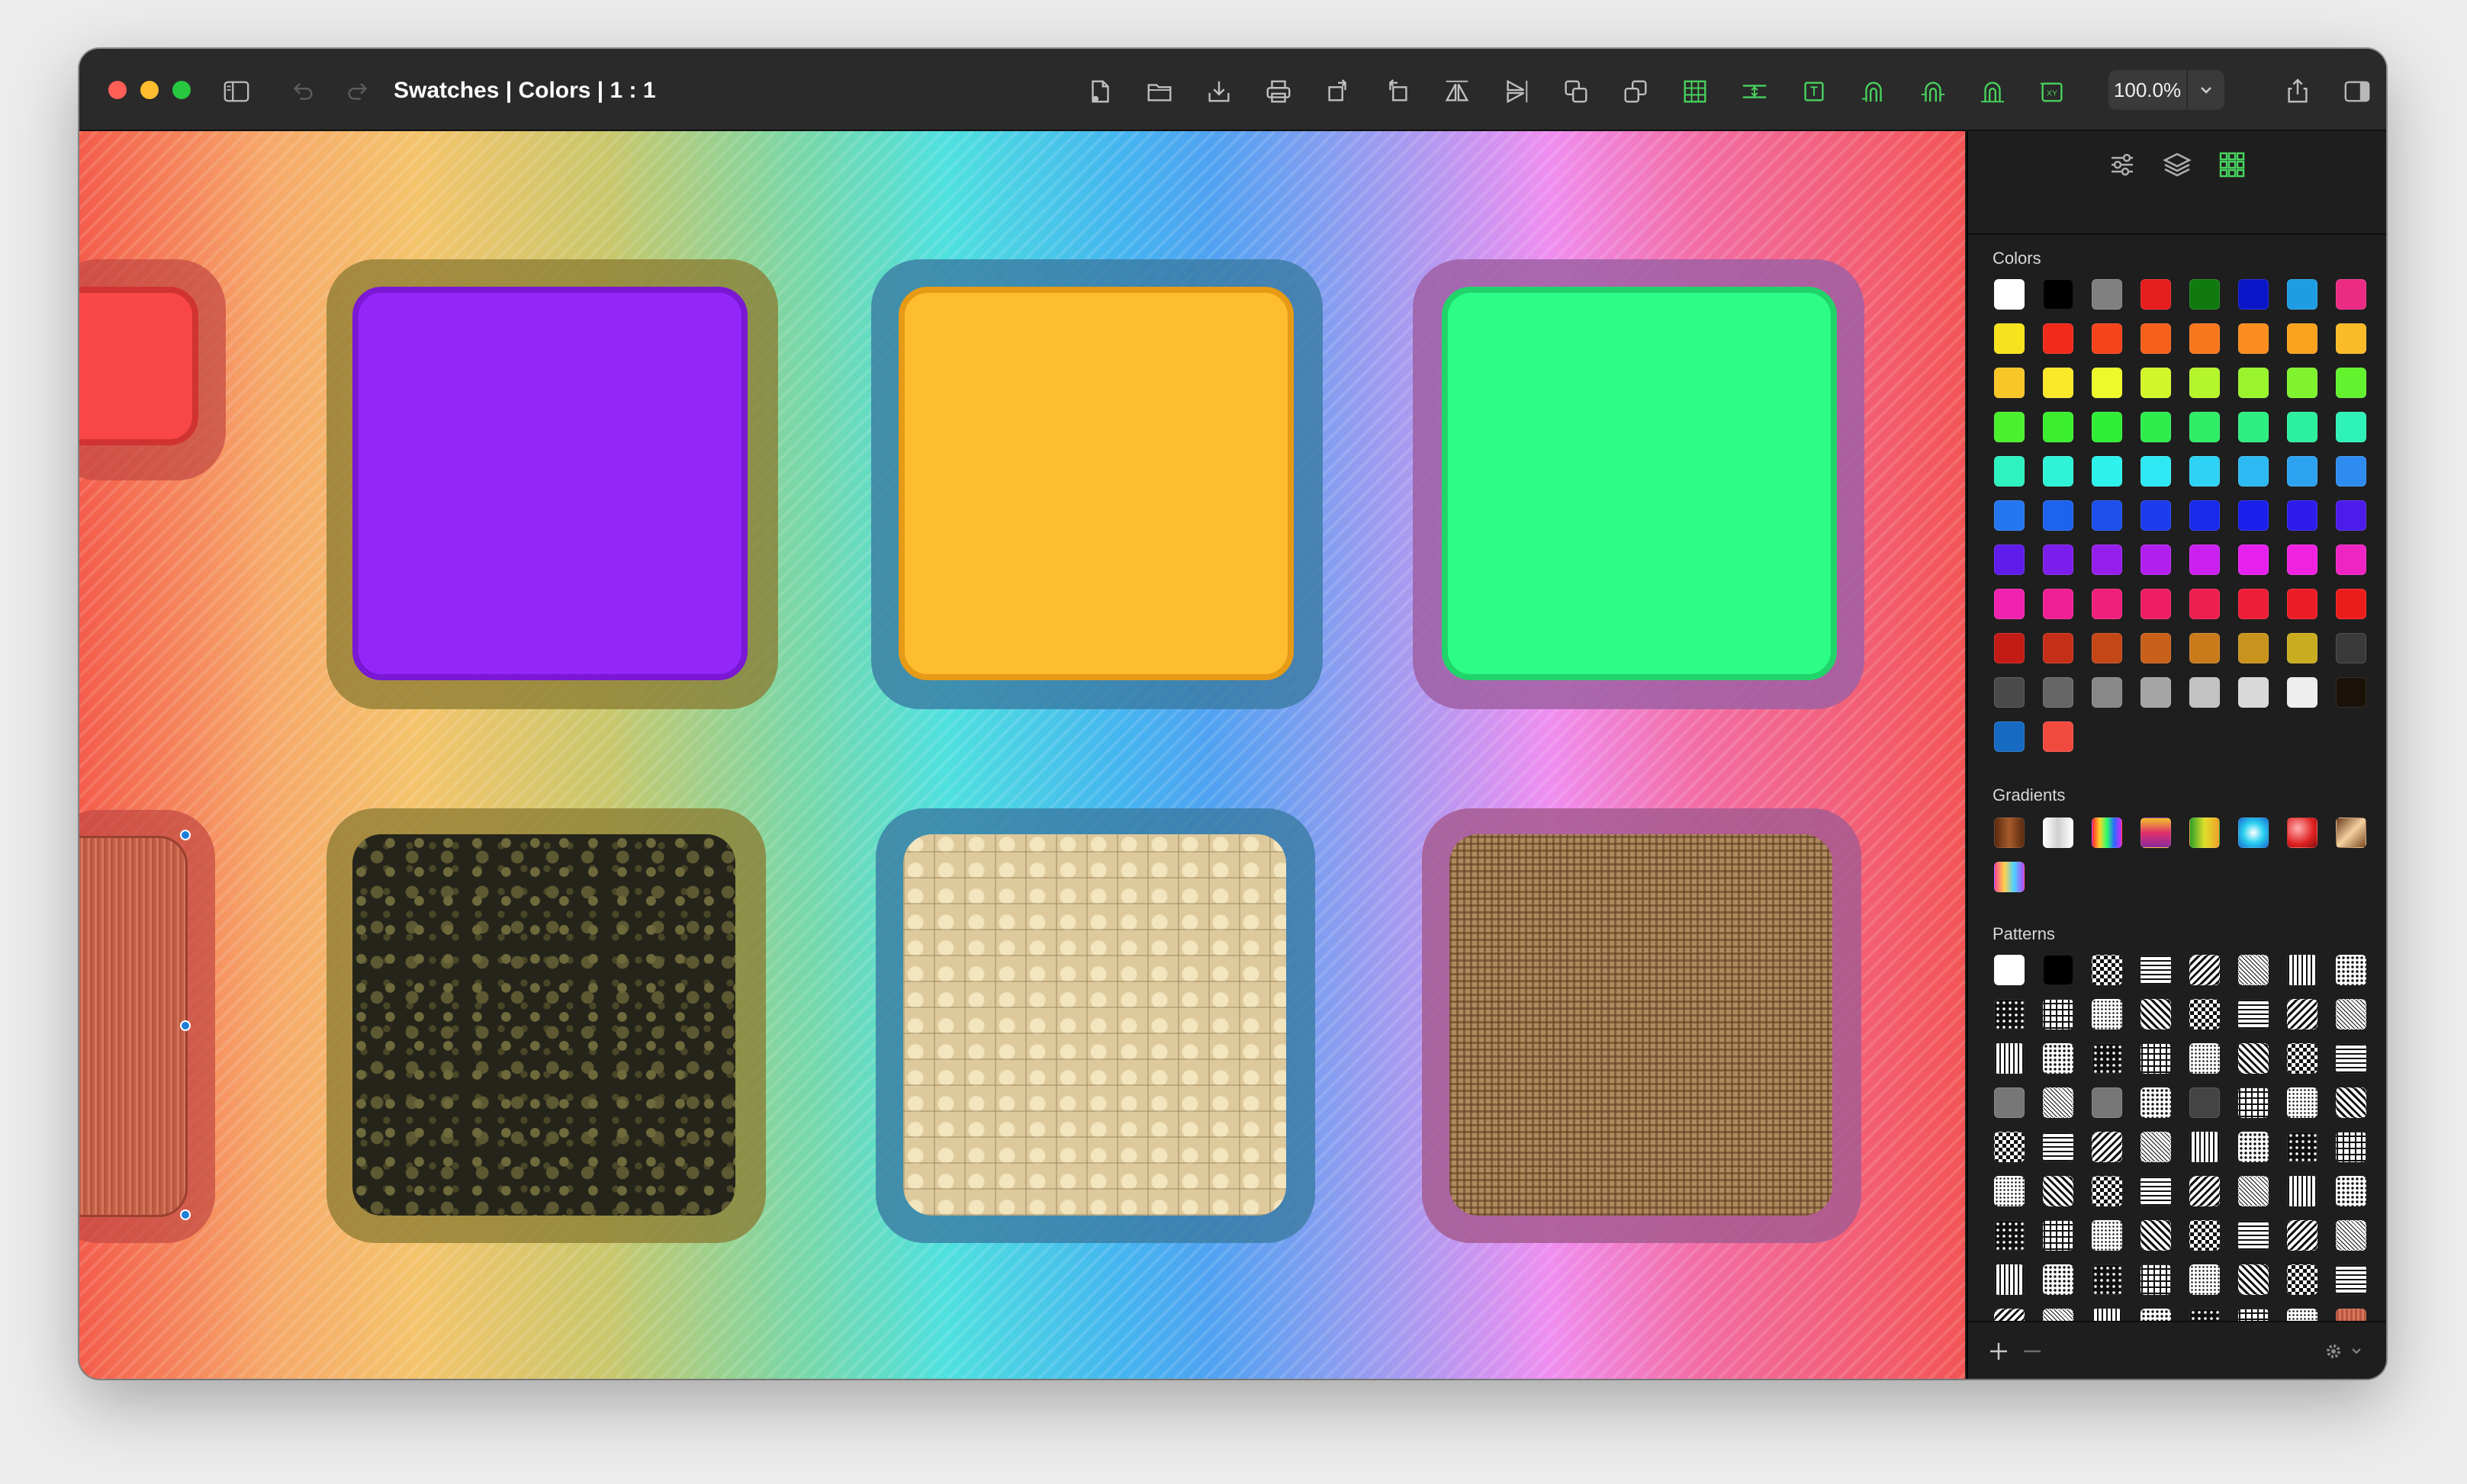 The width and height of the screenshot is (2467, 1484). I want to click on coordinates-icon: XY, so click(2052, 92).